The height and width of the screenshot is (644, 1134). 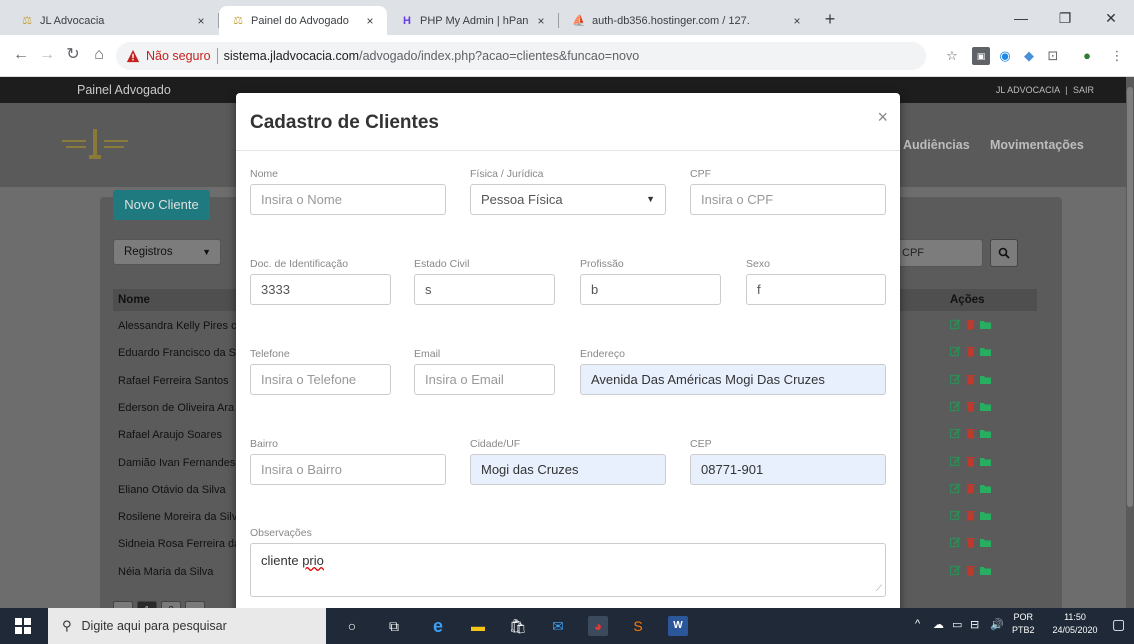 I want to click on page-1-button: 1, so click(x=147, y=604).